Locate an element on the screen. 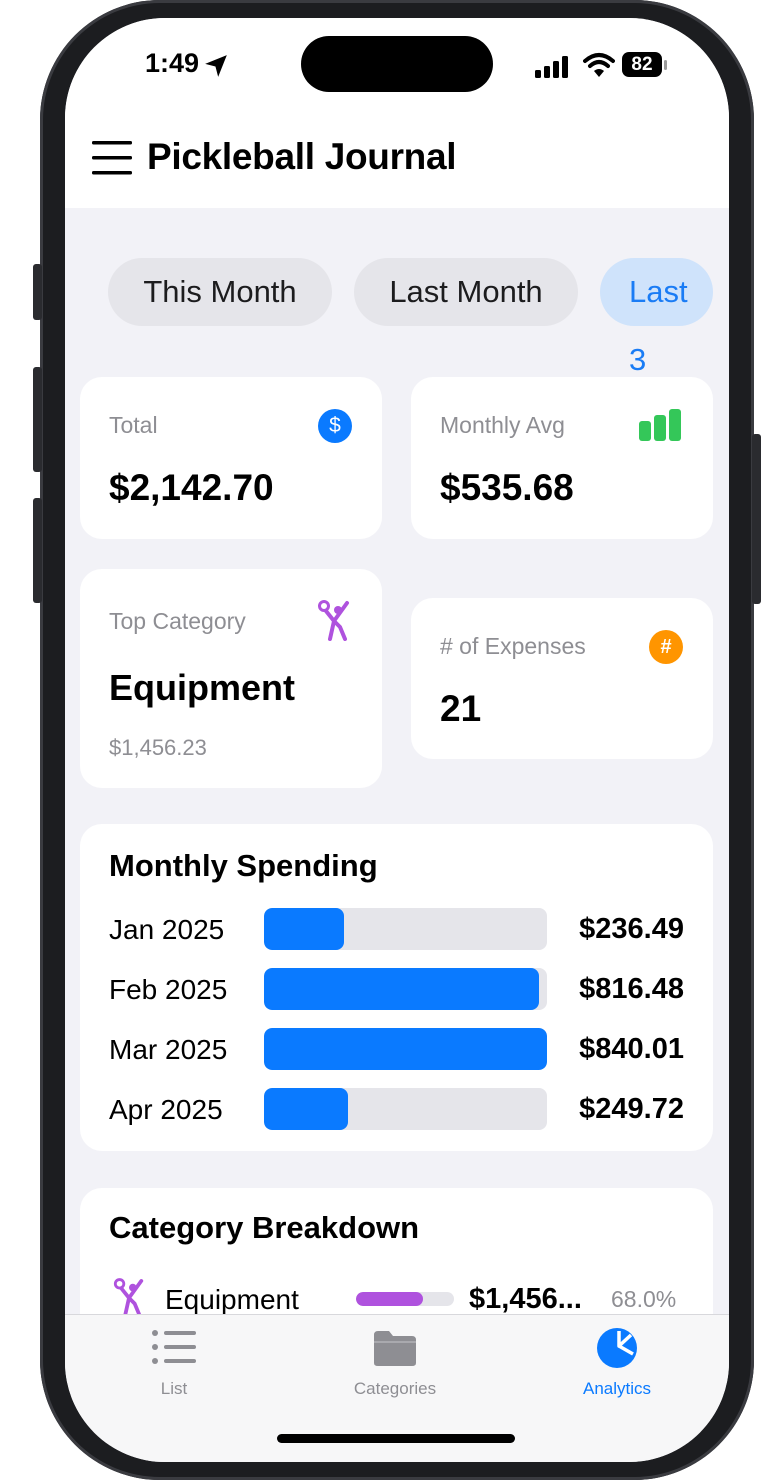 This screenshot has width=780, height=1482. action-button is located at coordinates (37, 292).